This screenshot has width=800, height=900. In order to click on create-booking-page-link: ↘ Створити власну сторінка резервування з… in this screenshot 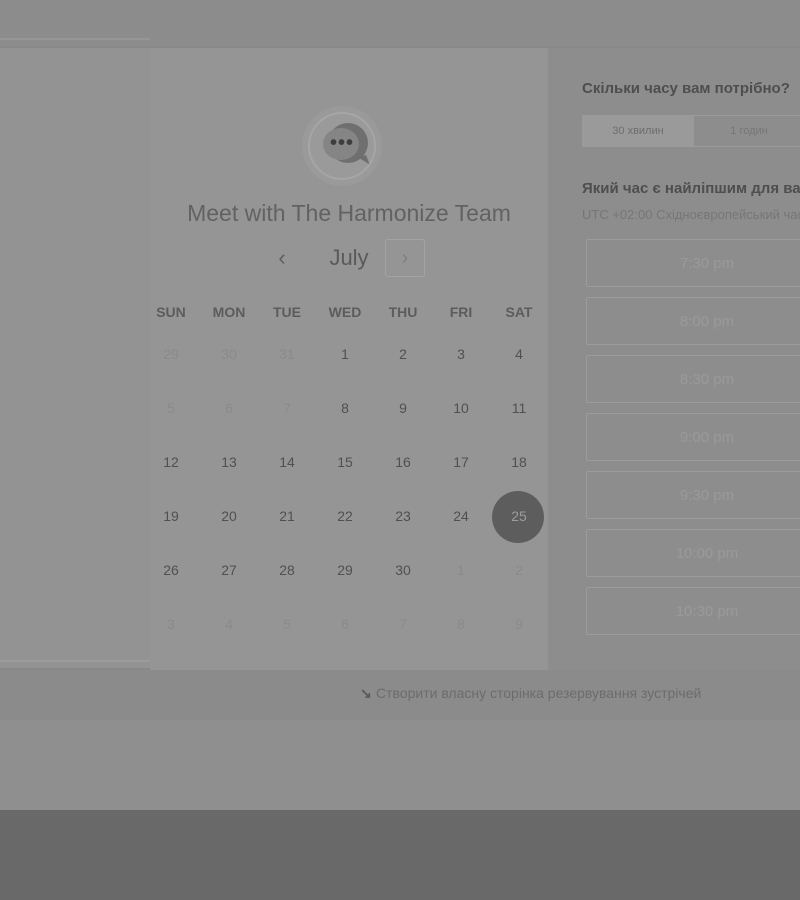, I will do `click(530, 693)`.